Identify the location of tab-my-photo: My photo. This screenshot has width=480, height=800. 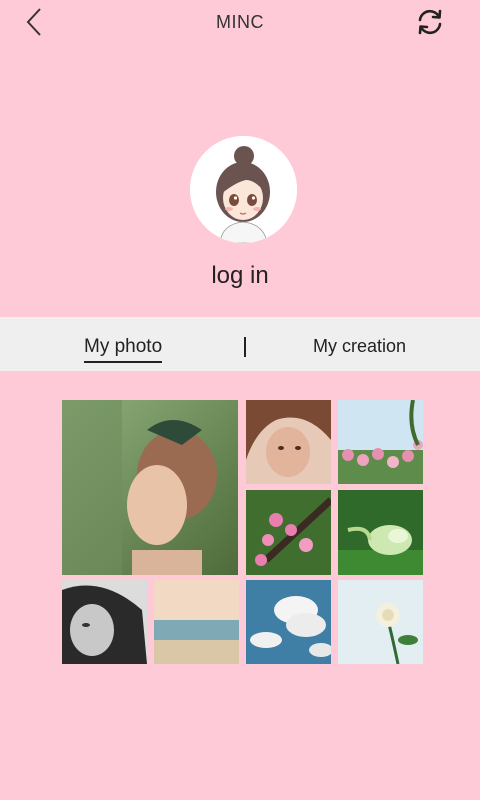
(123, 349).